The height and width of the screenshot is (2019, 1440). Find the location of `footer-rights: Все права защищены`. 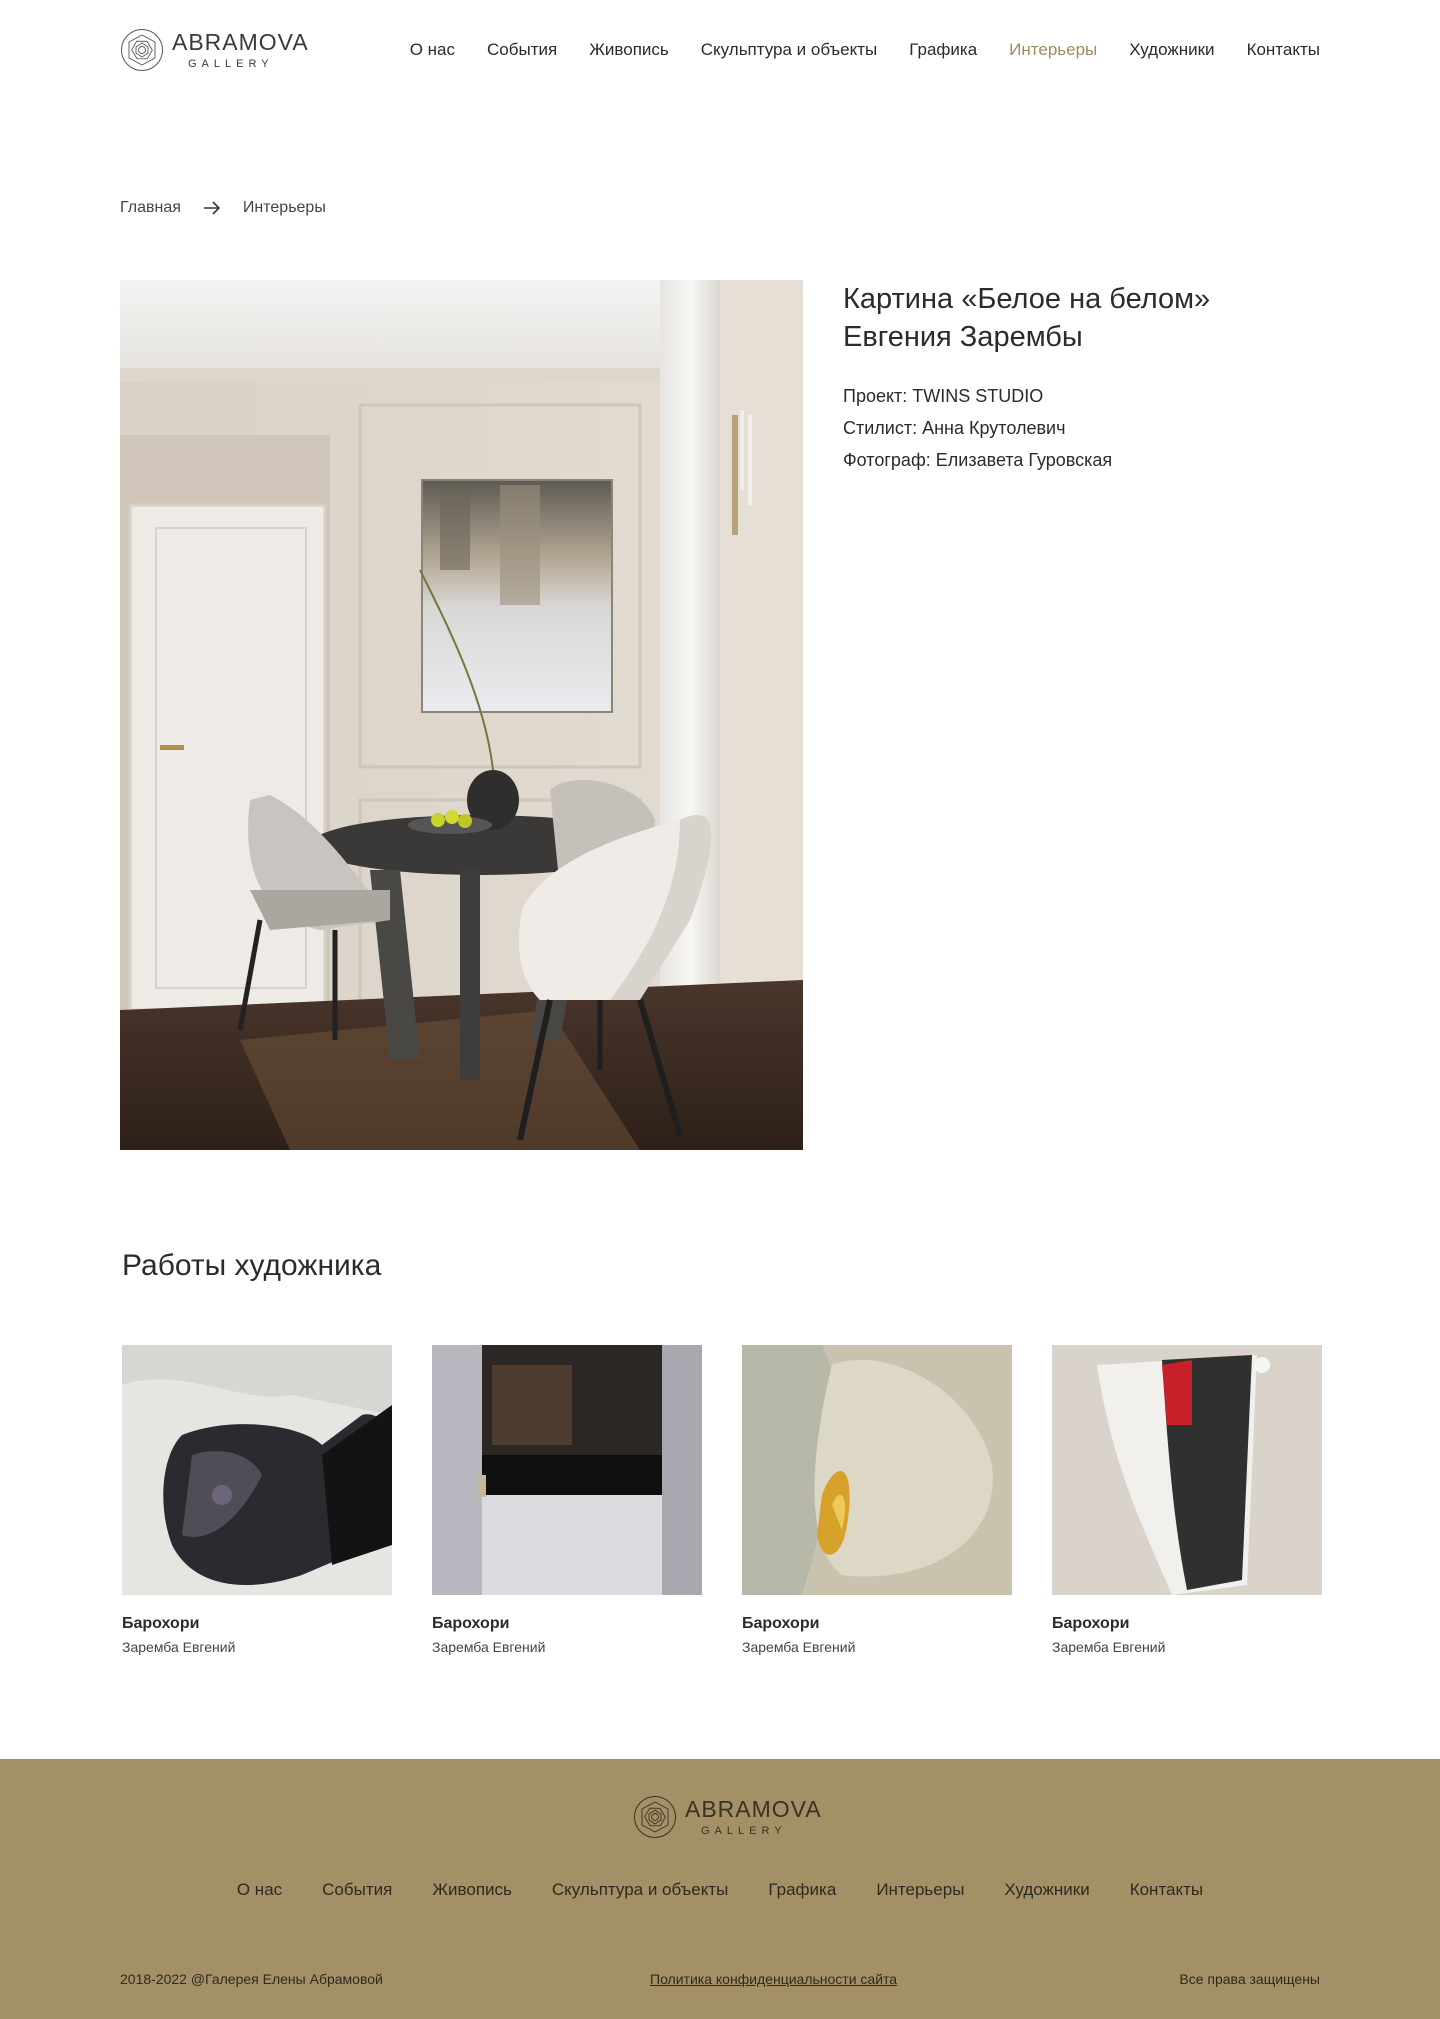

footer-rights: Все права защищены is located at coordinates (1249, 1979).